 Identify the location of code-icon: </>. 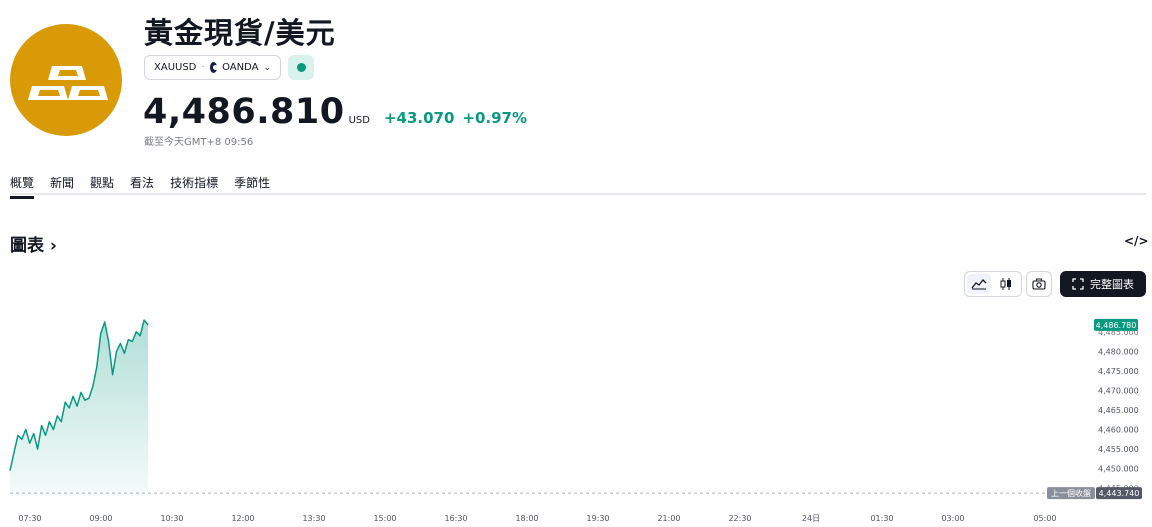
(1136, 241).